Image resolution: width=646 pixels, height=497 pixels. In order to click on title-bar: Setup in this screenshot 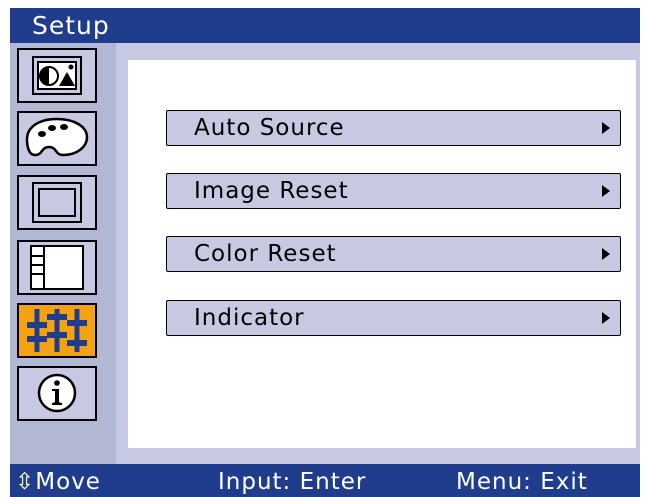, I will do `click(325, 25)`.